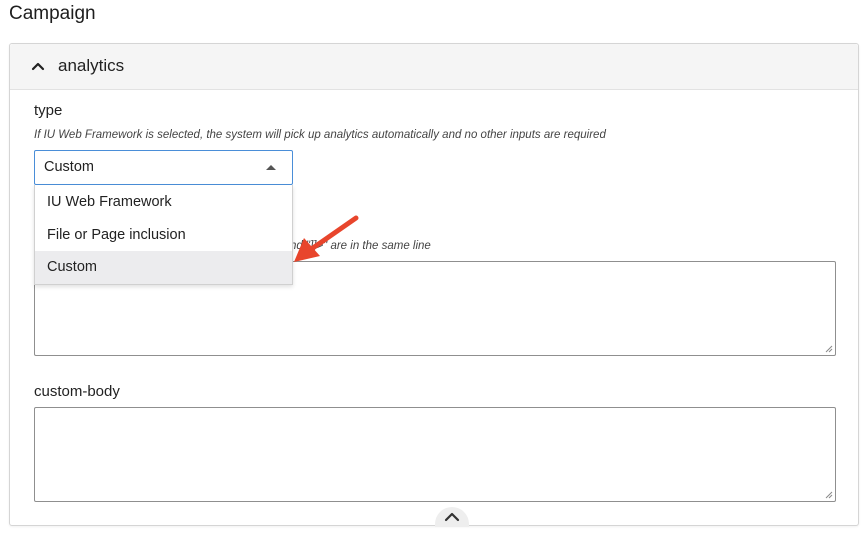  What do you see at coordinates (163, 167) in the screenshot?
I see `type-select: Custom` at bounding box center [163, 167].